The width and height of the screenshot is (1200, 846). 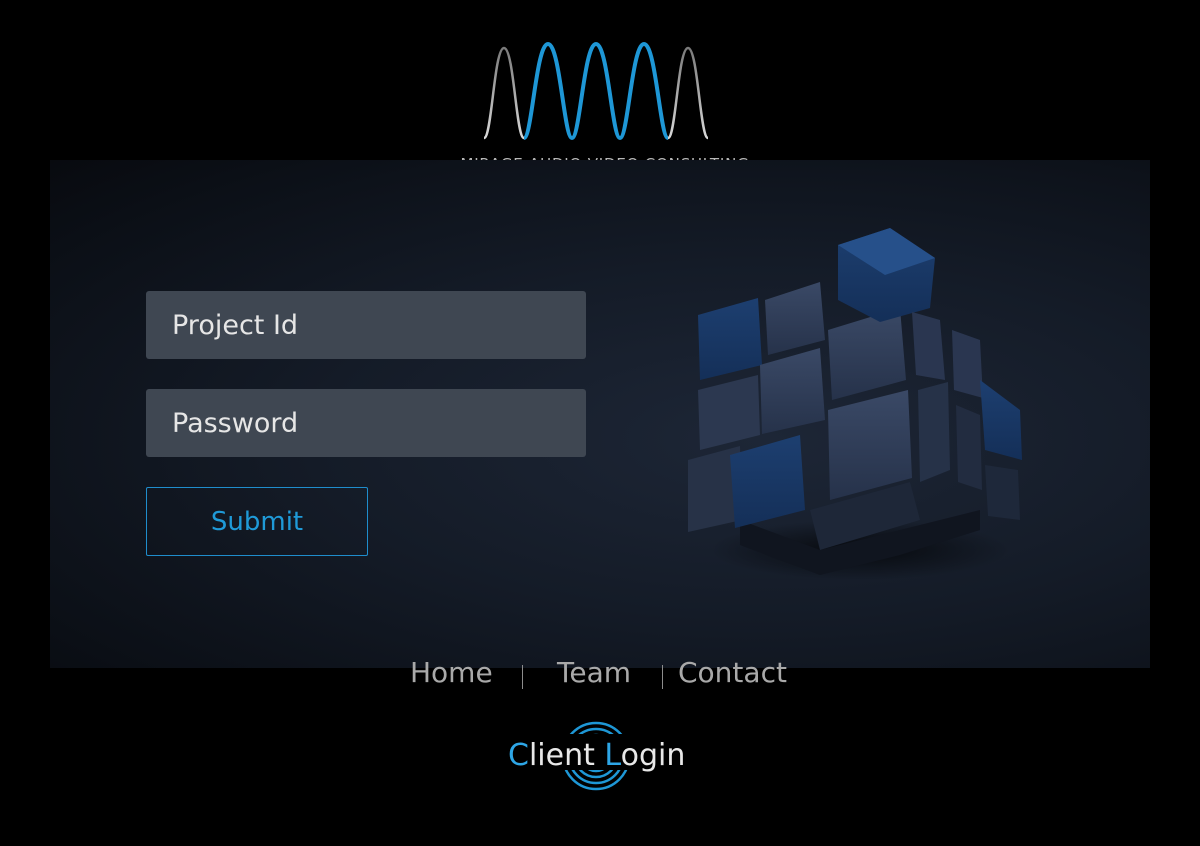 What do you see at coordinates (855, 404) in the screenshot?
I see `cube-icon` at bounding box center [855, 404].